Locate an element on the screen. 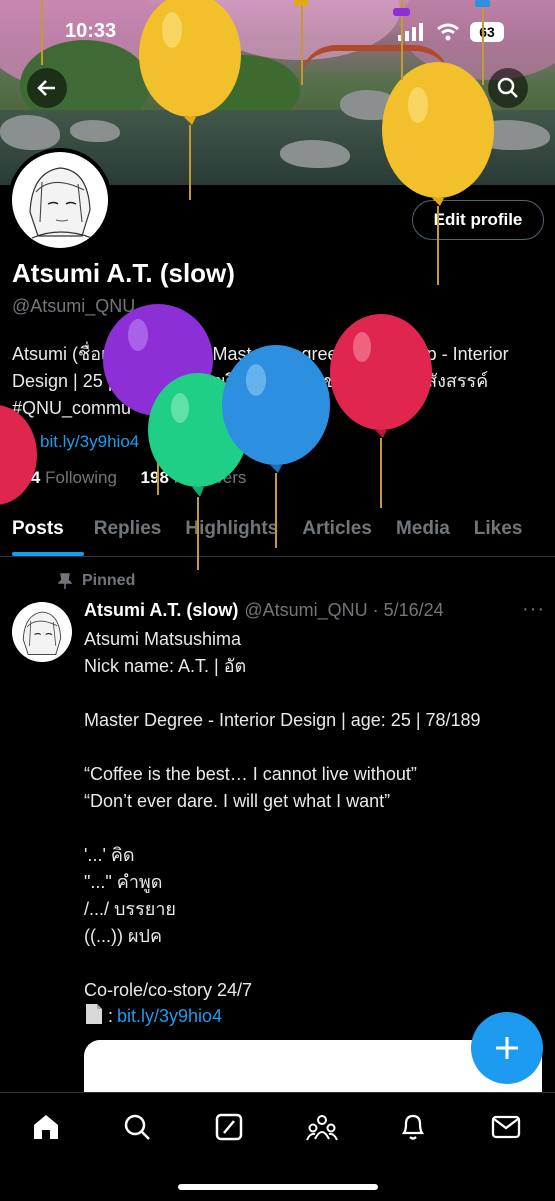  follow-stats: 224 Following 198 Followers is located at coordinates (129, 478).